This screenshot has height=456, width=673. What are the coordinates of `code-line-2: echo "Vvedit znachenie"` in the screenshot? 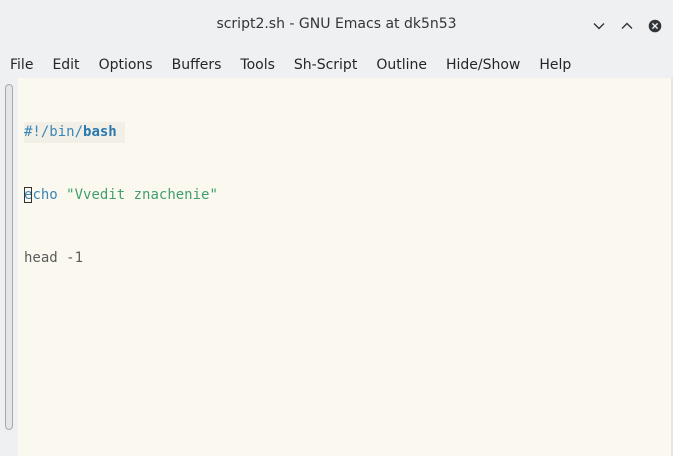 It's located at (121, 195).